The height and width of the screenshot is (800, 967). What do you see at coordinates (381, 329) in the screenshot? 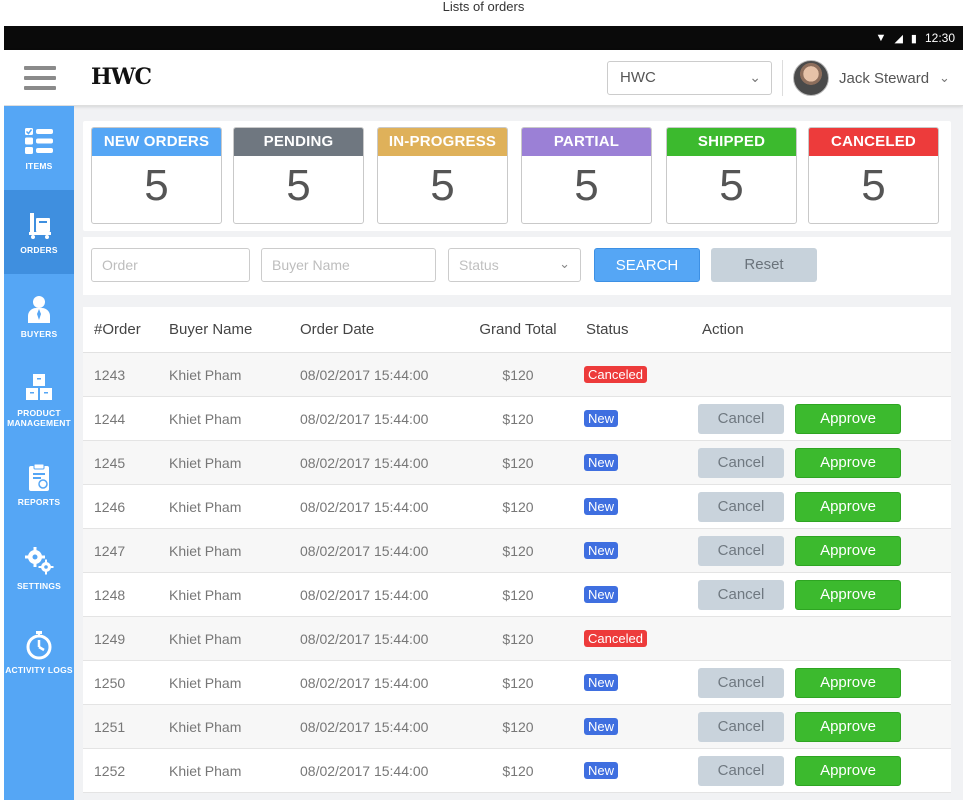
I see `column-header-date: Order Date` at bounding box center [381, 329].